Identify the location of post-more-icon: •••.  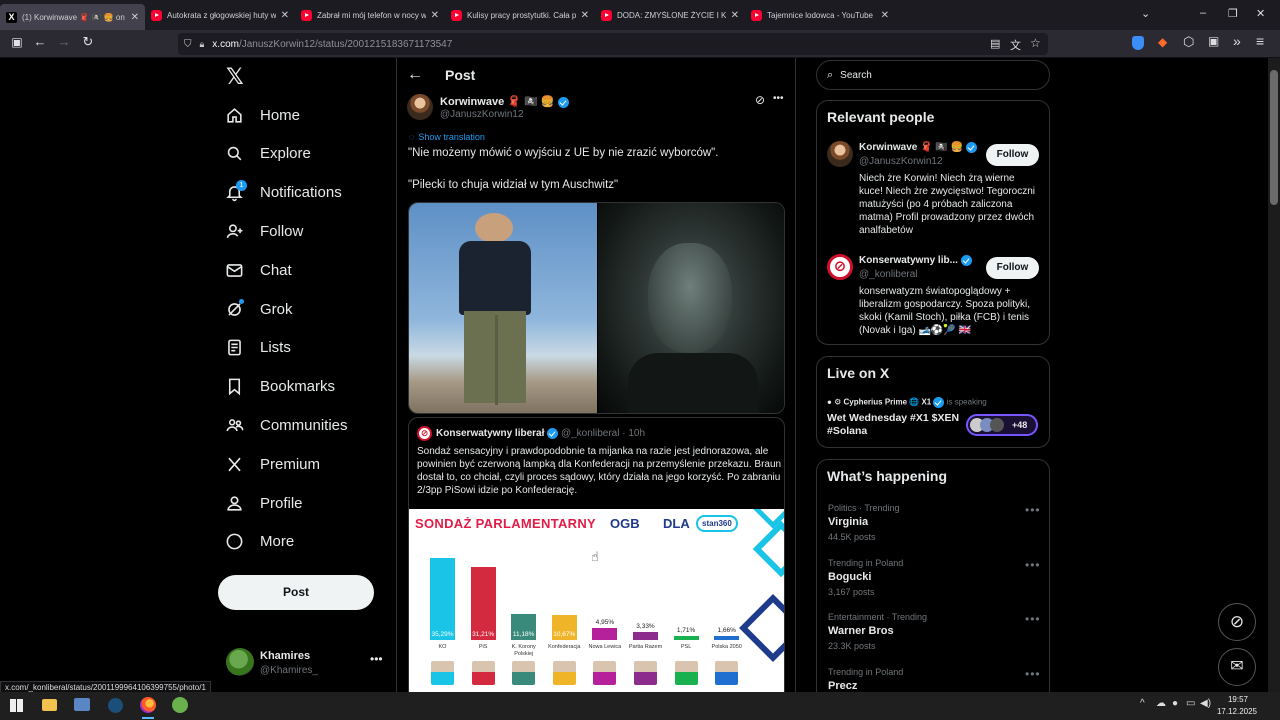
(778, 98).